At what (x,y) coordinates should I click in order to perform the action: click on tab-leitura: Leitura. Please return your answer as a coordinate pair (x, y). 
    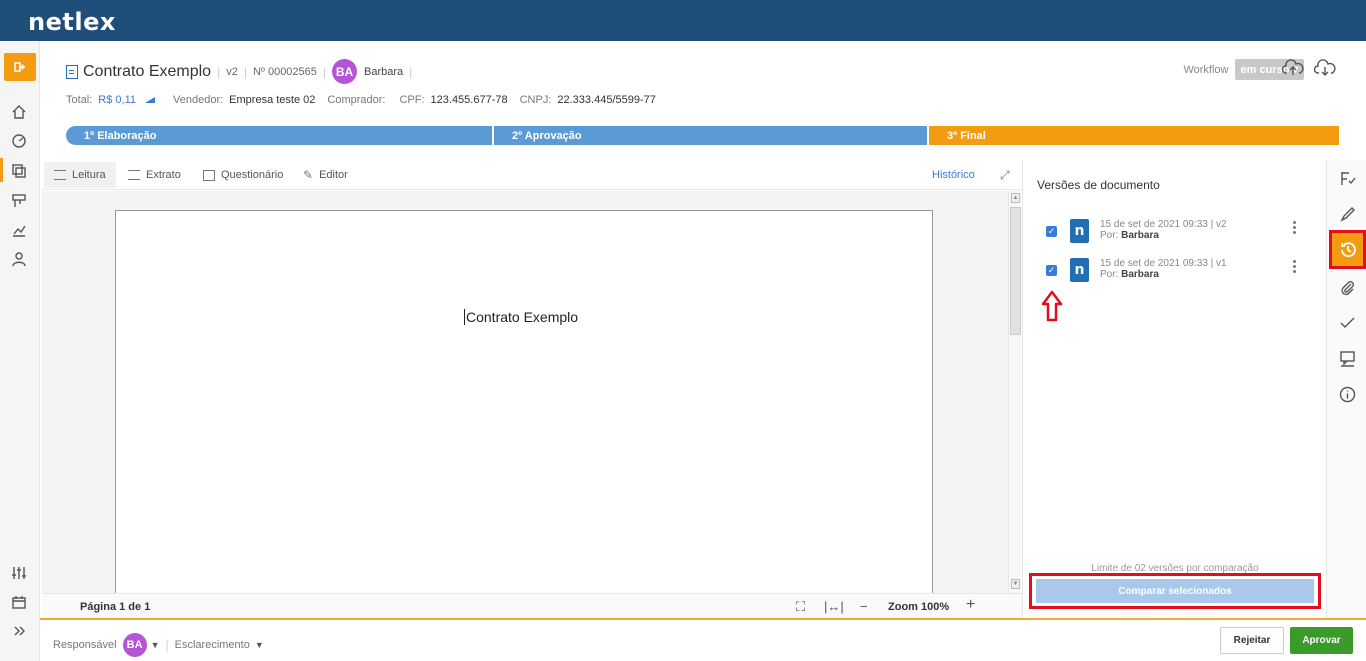
    Looking at the image, I should click on (80, 175).